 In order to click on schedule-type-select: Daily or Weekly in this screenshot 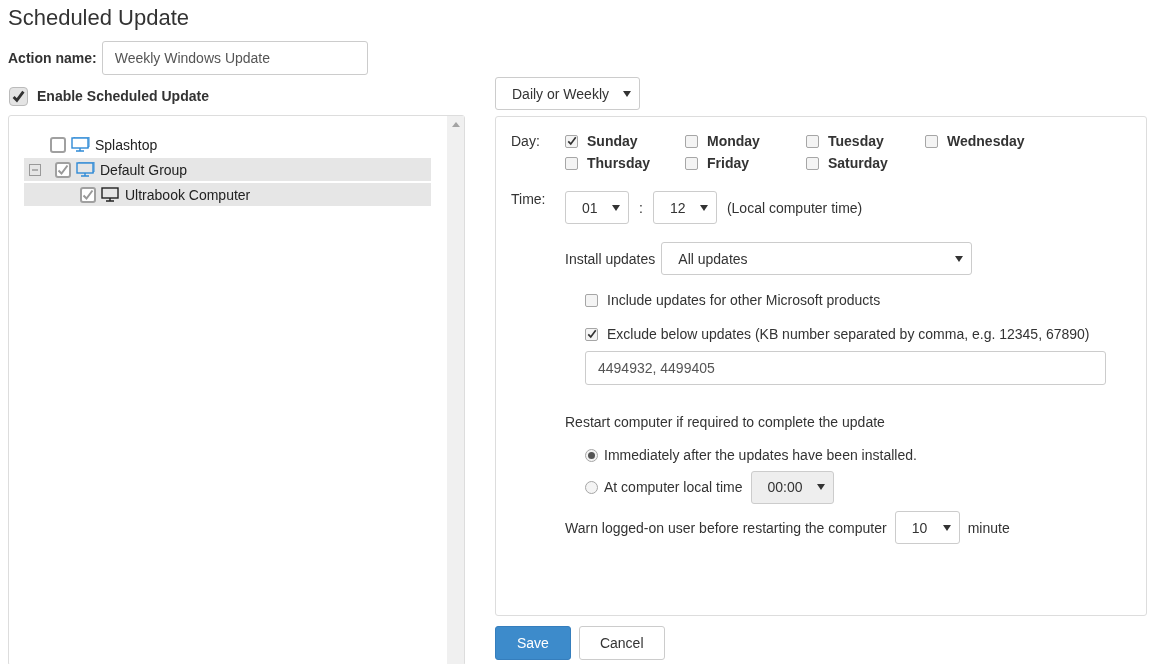, I will do `click(567, 93)`.